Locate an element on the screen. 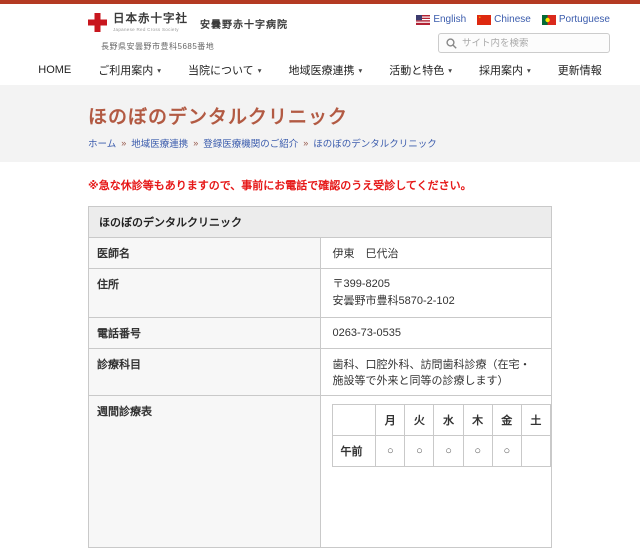  breadcrumb-registered-institutions: 登録医療機関のご紹介 is located at coordinates (250, 143).